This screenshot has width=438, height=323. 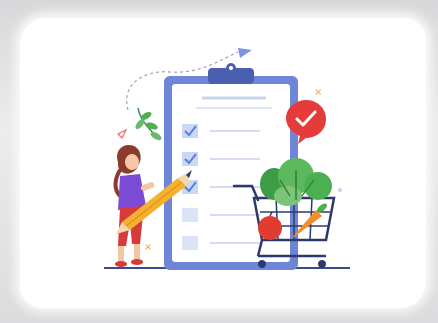 What do you see at coordinates (270, 228) in the screenshot?
I see `apple-icon` at bounding box center [270, 228].